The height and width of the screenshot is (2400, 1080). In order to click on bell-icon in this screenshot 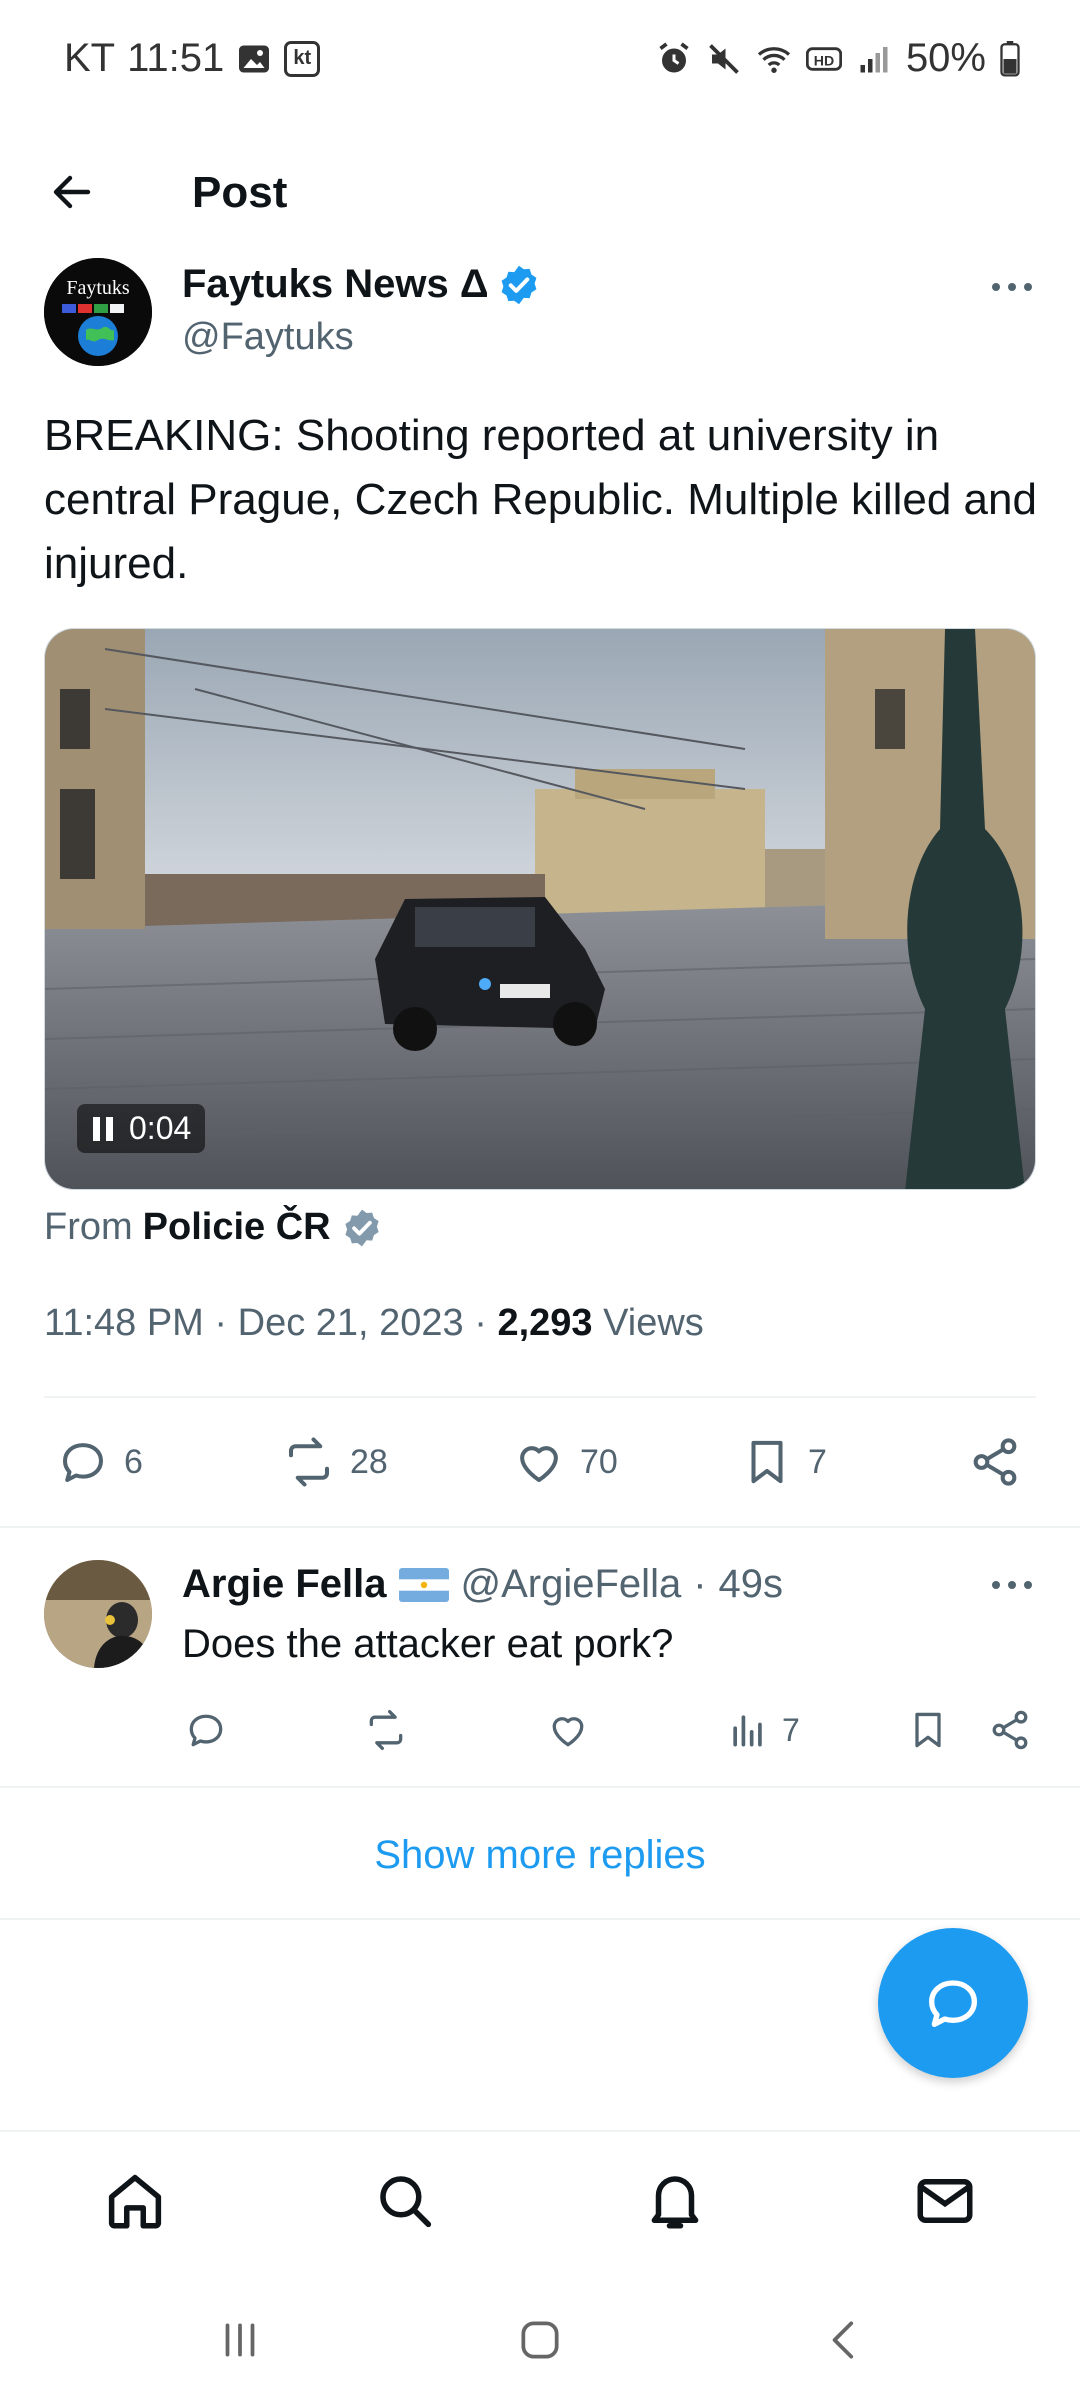, I will do `click(675, 2202)`.